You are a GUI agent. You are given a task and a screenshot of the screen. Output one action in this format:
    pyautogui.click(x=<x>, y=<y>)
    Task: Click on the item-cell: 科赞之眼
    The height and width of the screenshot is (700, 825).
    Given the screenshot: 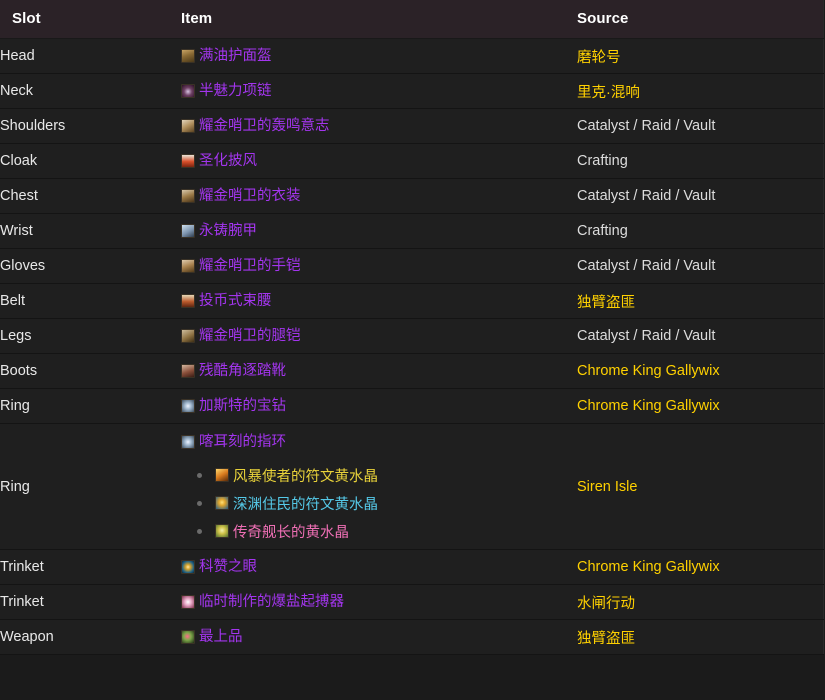 What is the action you would take?
    pyautogui.click(x=373, y=567)
    